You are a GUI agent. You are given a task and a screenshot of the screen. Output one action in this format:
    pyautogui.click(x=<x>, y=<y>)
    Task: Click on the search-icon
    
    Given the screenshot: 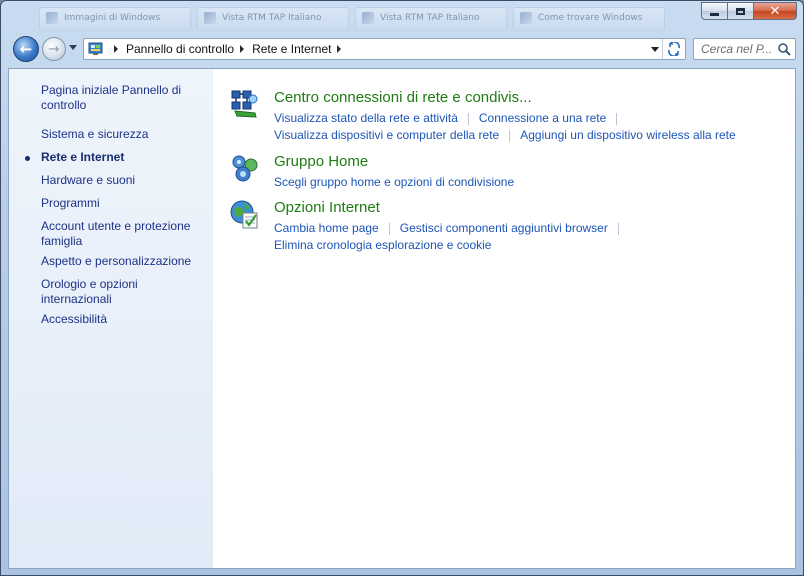 What is the action you would take?
    pyautogui.click(x=784, y=49)
    